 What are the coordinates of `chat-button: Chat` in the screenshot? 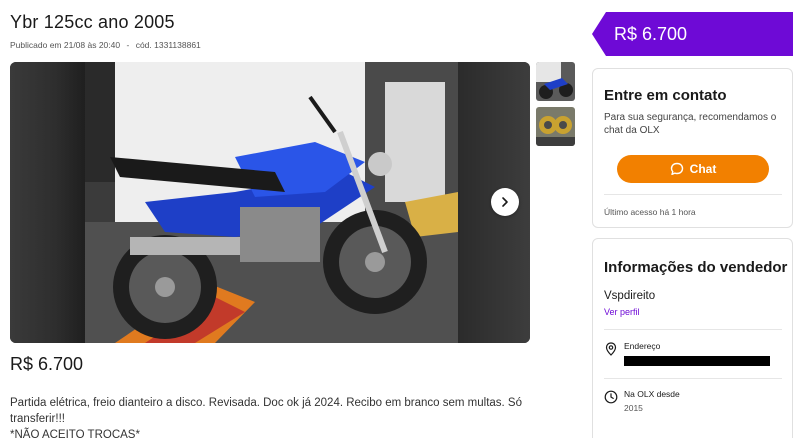 It's located at (693, 169).